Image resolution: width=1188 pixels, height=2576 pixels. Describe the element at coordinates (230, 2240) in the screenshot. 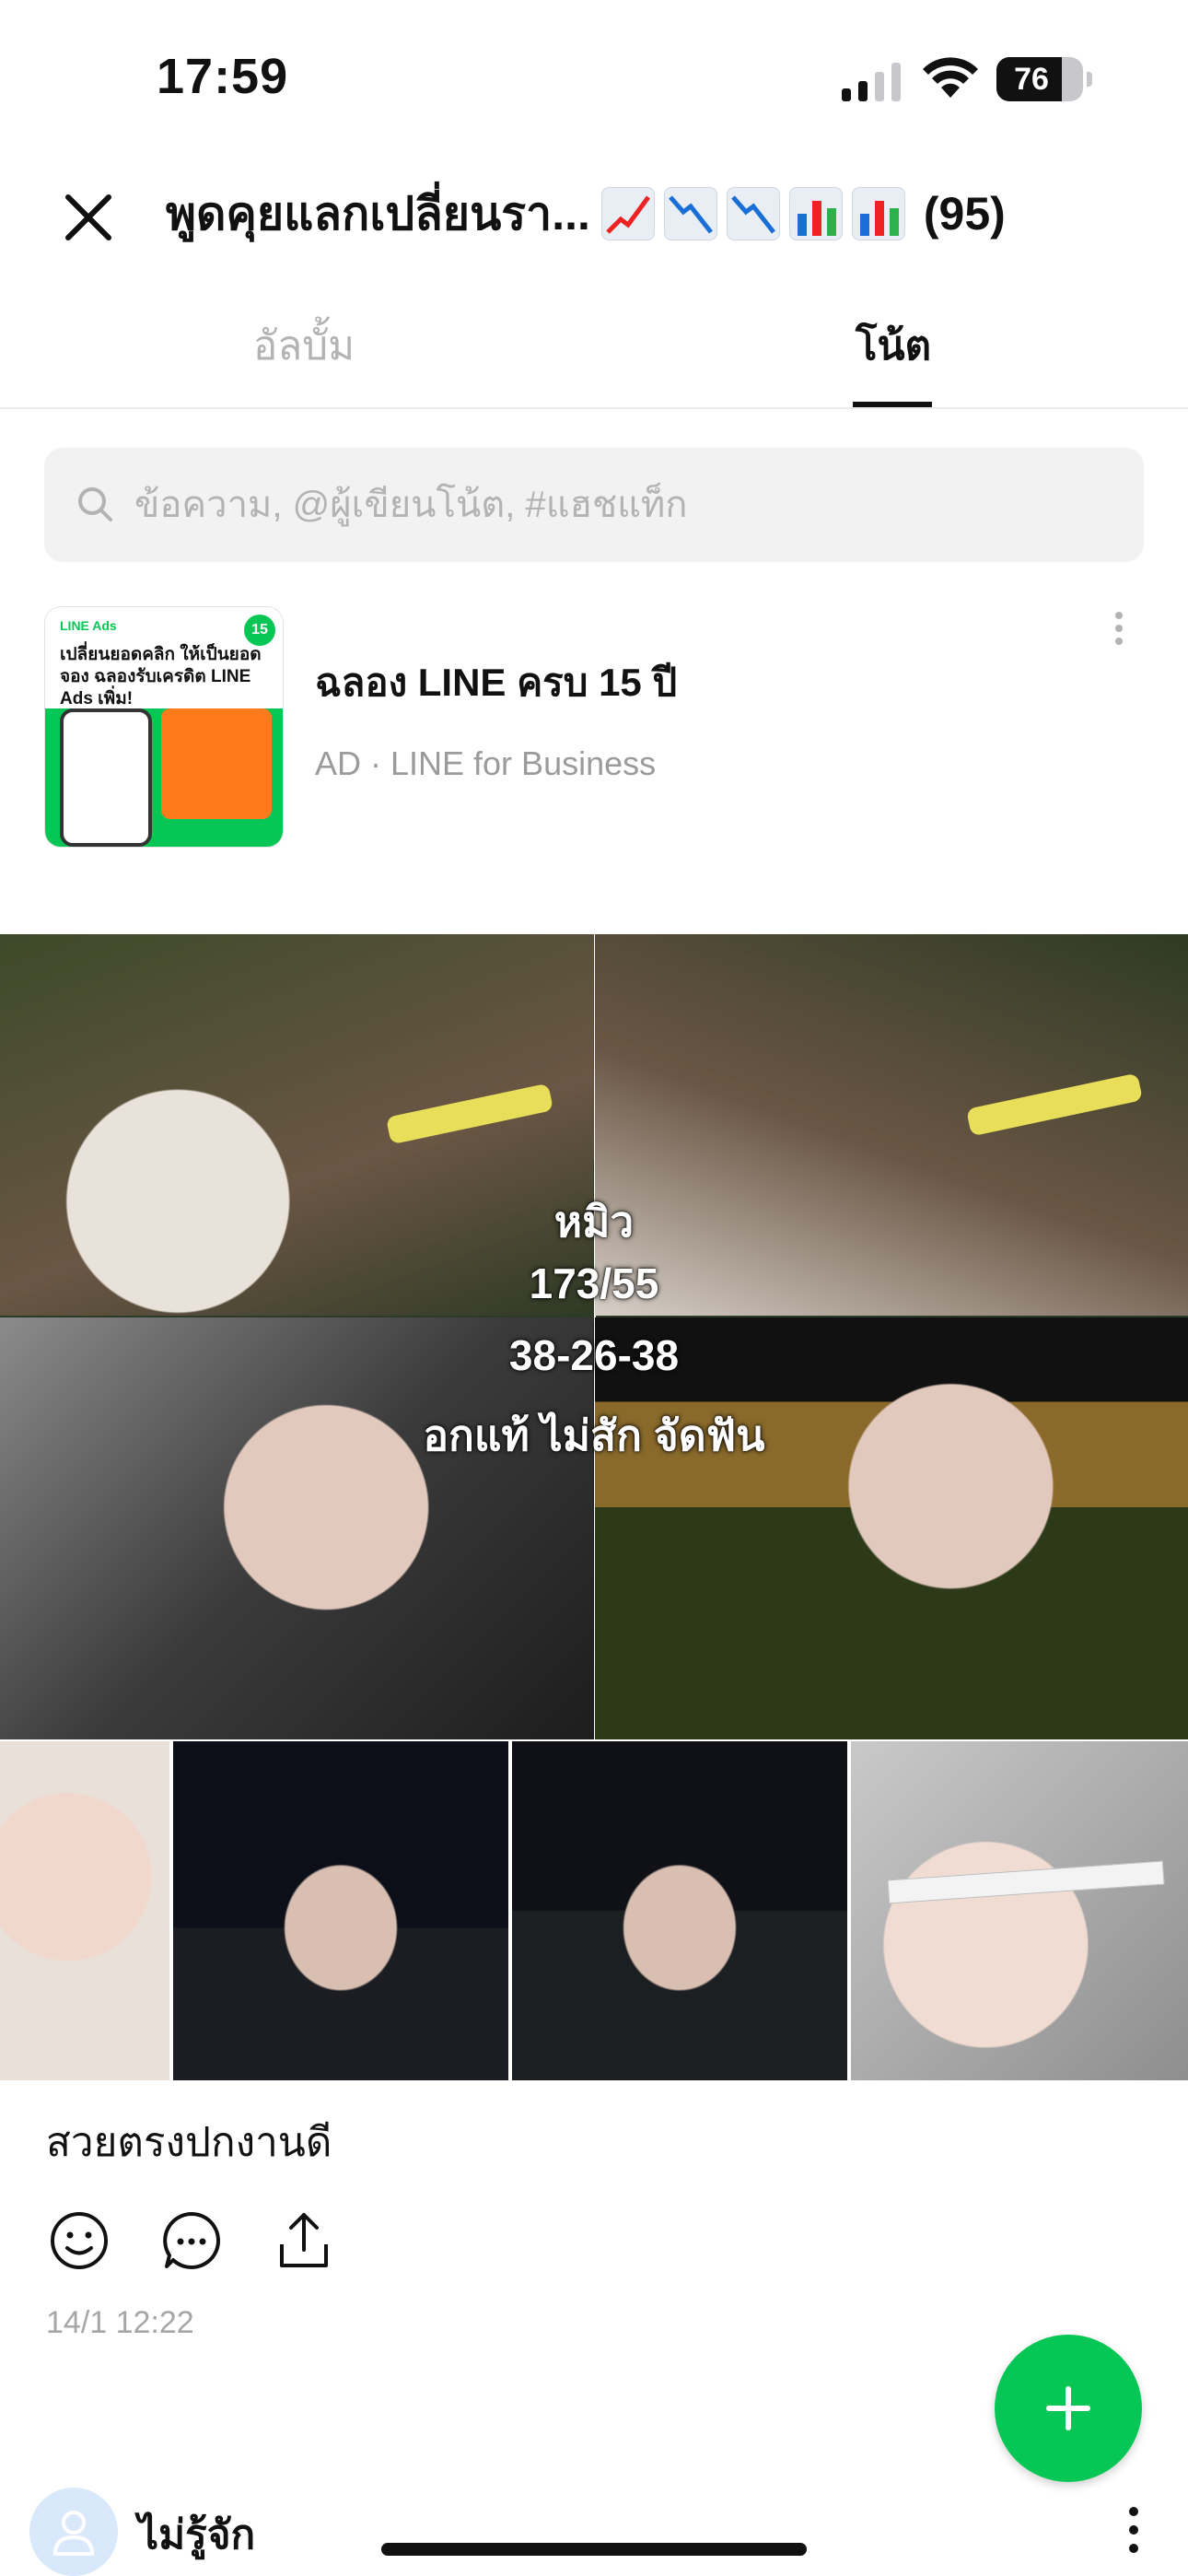

I see `post-actions` at that location.